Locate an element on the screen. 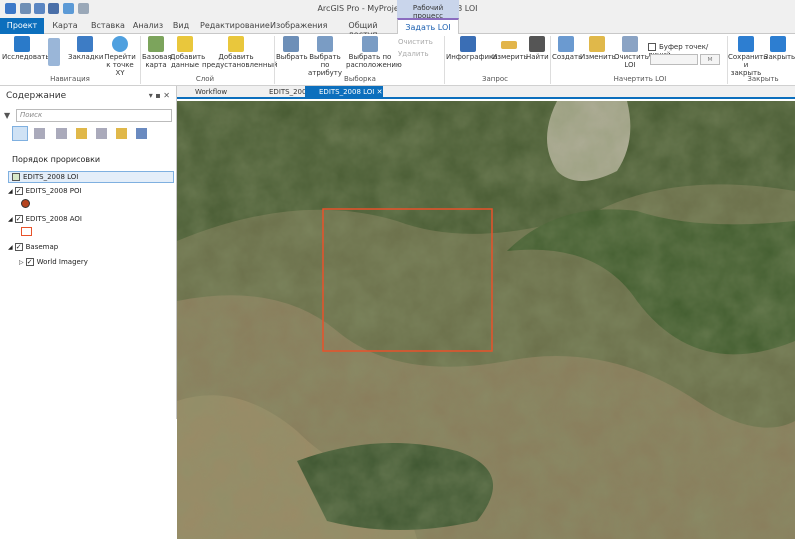 The height and width of the screenshot is (539, 795). table-icon is located at coordinates (16, 177).